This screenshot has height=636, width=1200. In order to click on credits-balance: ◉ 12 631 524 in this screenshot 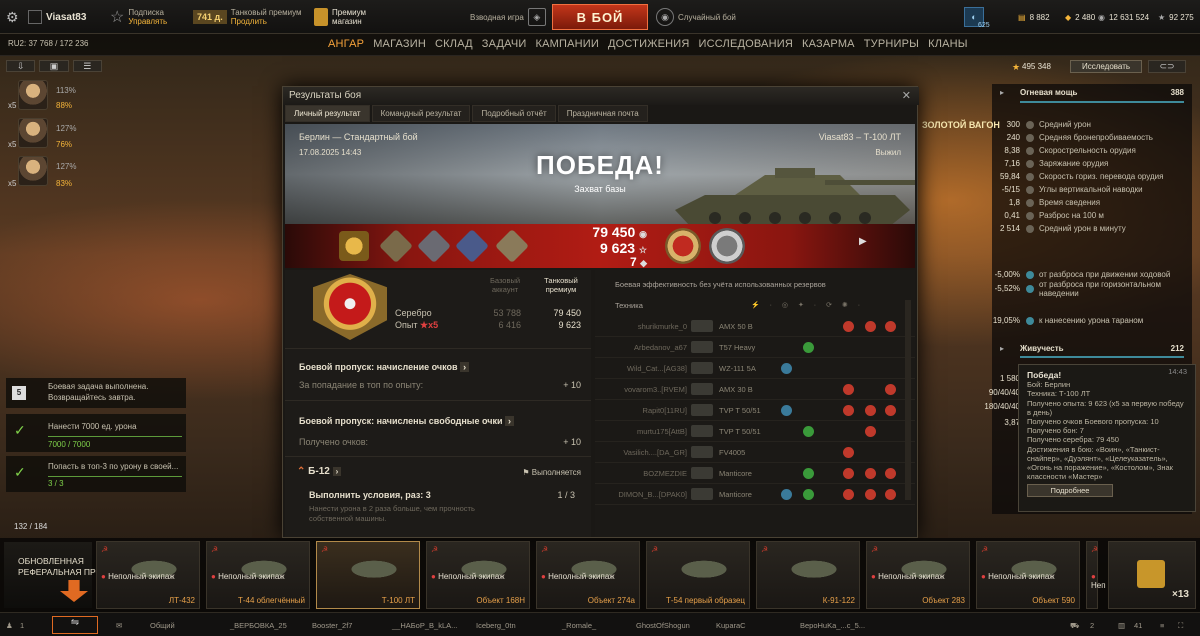, I will do `click(1123, 17)`.